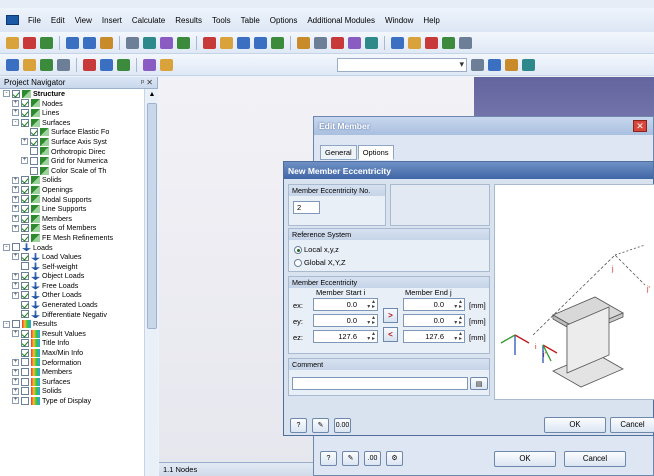 The height and width of the screenshot is (476, 654). I want to click on comment-library-icon: ▤, so click(479, 383).